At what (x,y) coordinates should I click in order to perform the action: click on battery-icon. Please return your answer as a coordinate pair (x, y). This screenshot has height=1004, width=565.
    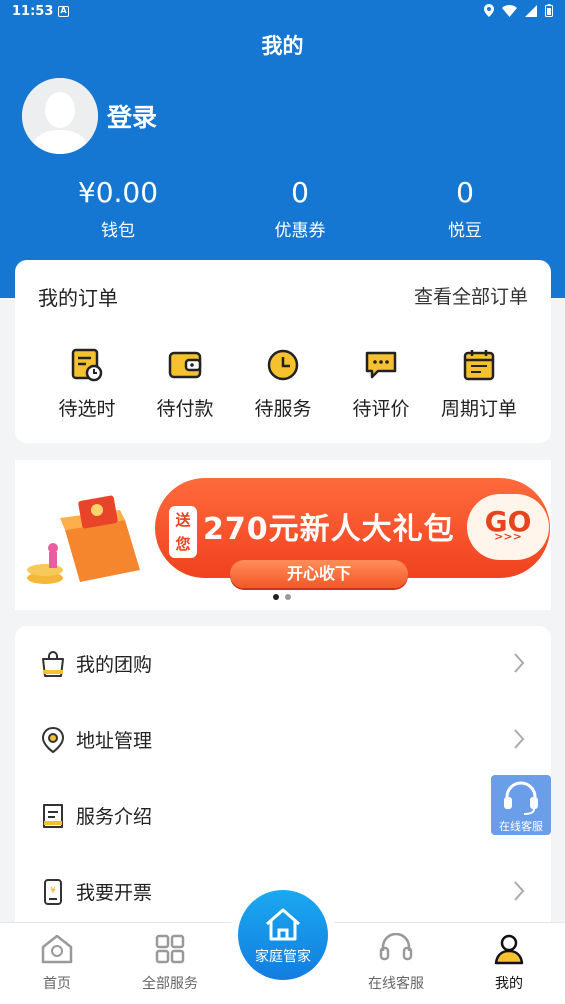
    Looking at the image, I should click on (549, 10).